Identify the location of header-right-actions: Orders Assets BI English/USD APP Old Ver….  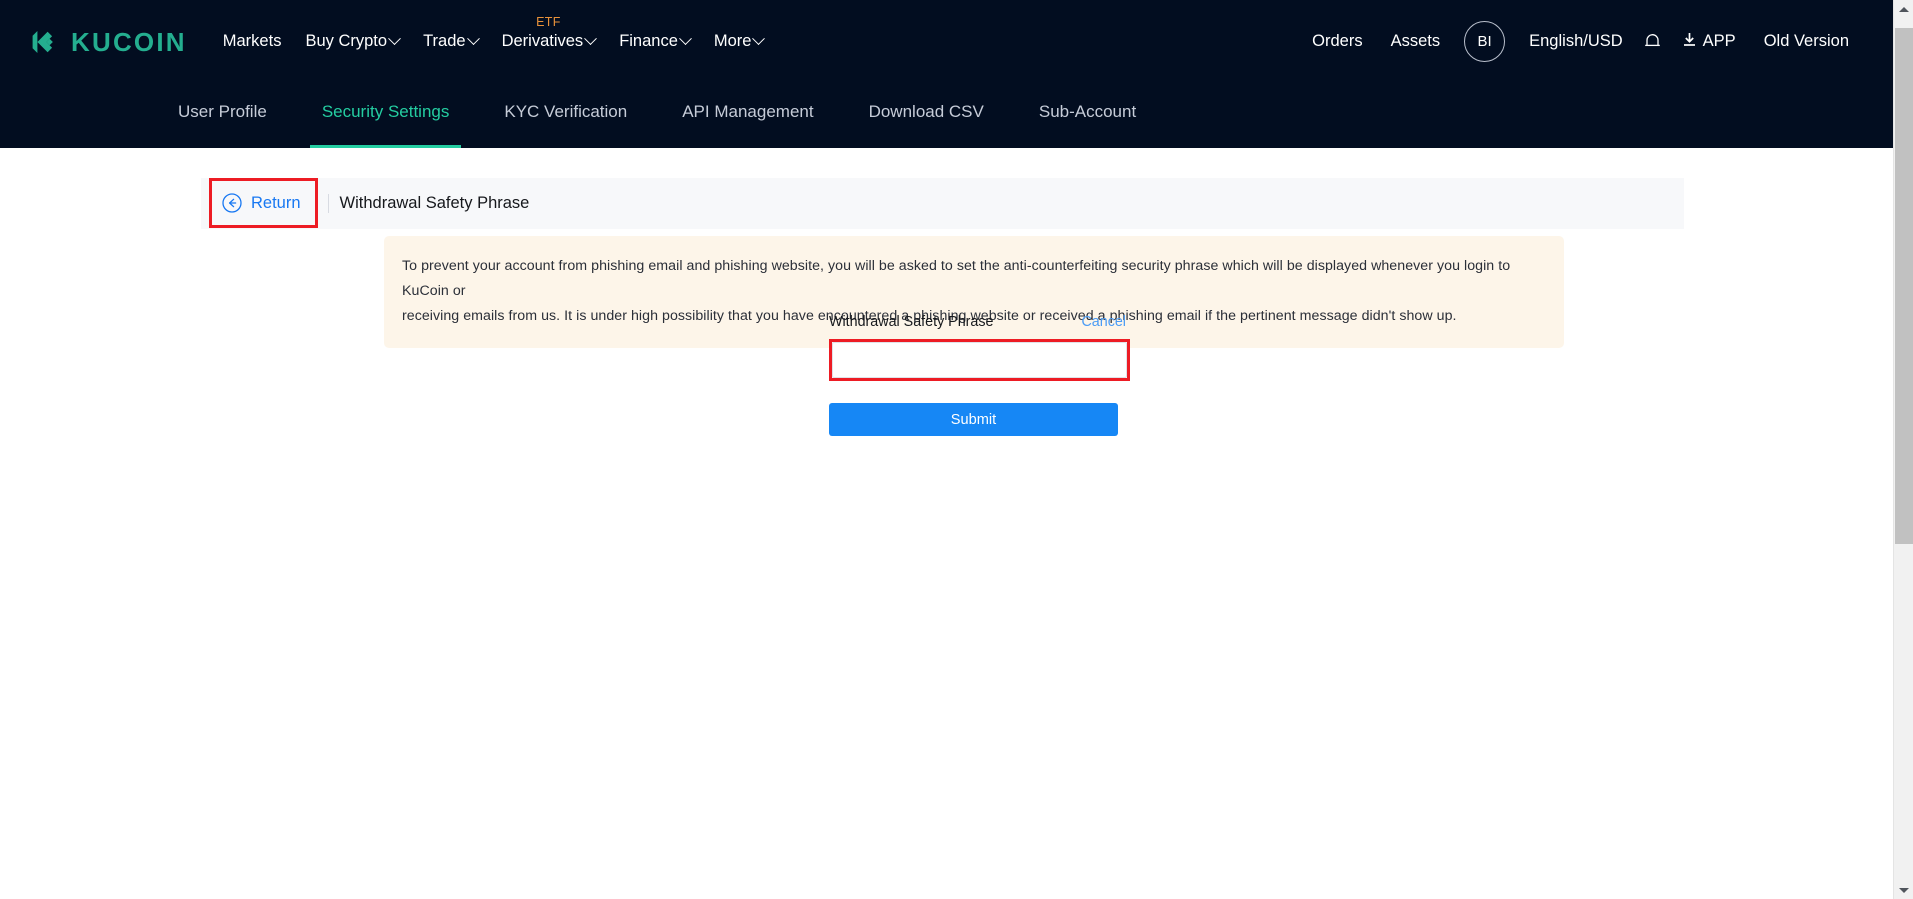
(1580, 41).